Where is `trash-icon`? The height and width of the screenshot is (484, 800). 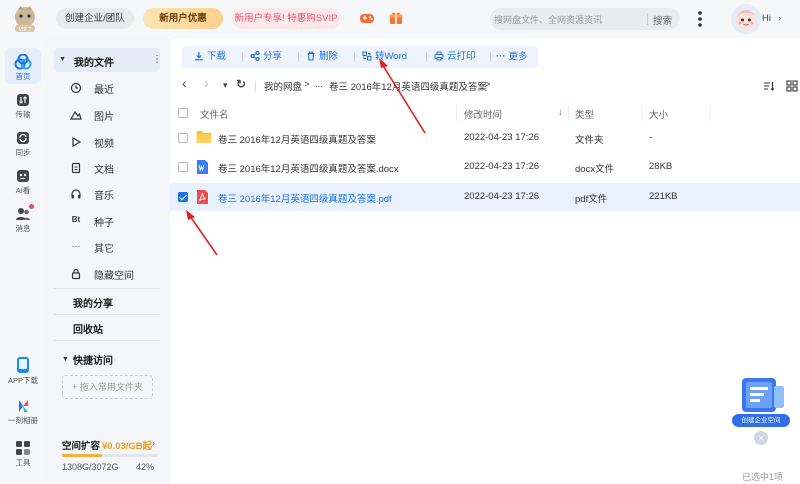
trash-icon is located at coordinates (311, 57).